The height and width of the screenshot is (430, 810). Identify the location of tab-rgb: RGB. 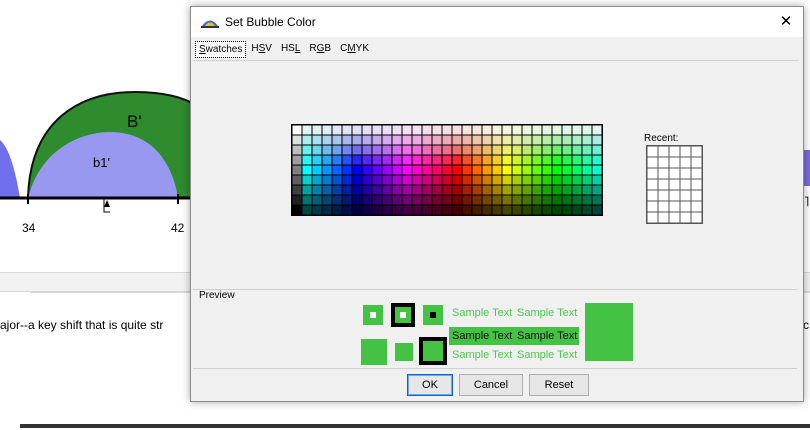
(320, 48).